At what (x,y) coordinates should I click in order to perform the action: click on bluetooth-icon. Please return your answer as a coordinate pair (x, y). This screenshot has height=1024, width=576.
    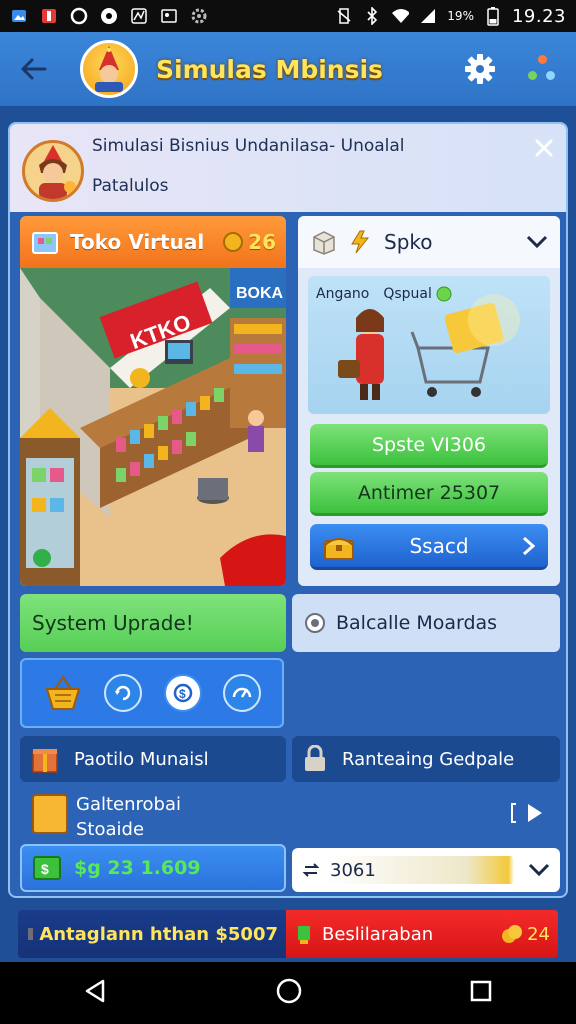
    Looking at the image, I should click on (372, 16).